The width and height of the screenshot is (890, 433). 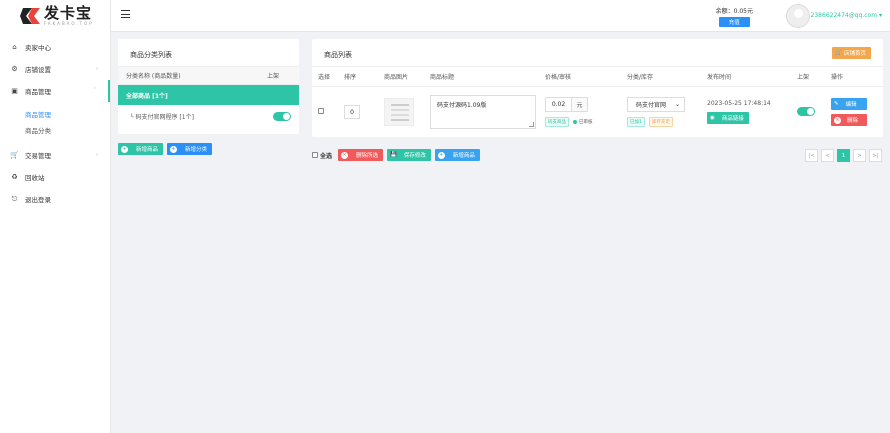 I want to click on product-type-badge: 码支商品, so click(x=557, y=122).